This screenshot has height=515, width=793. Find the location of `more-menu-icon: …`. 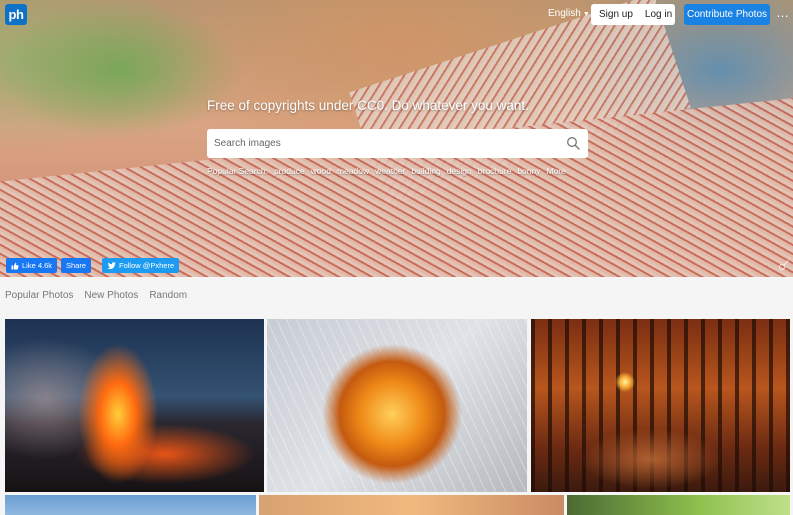

more-menu-icon: … is located at coordinates (783, 12).